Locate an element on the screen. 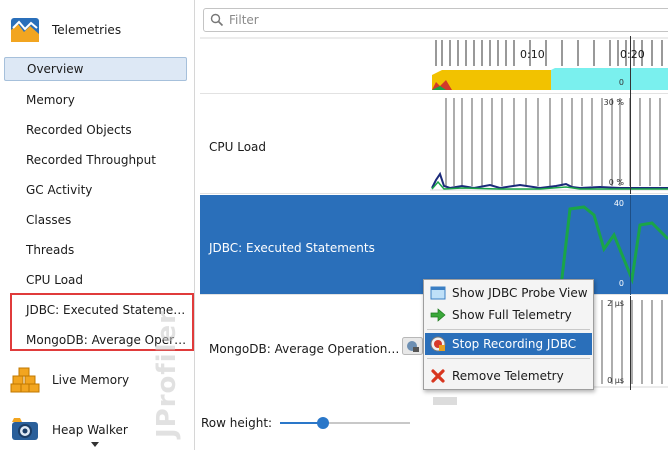  heap-walker-section-header: Heap Walker is located at coordinates (69, 430).